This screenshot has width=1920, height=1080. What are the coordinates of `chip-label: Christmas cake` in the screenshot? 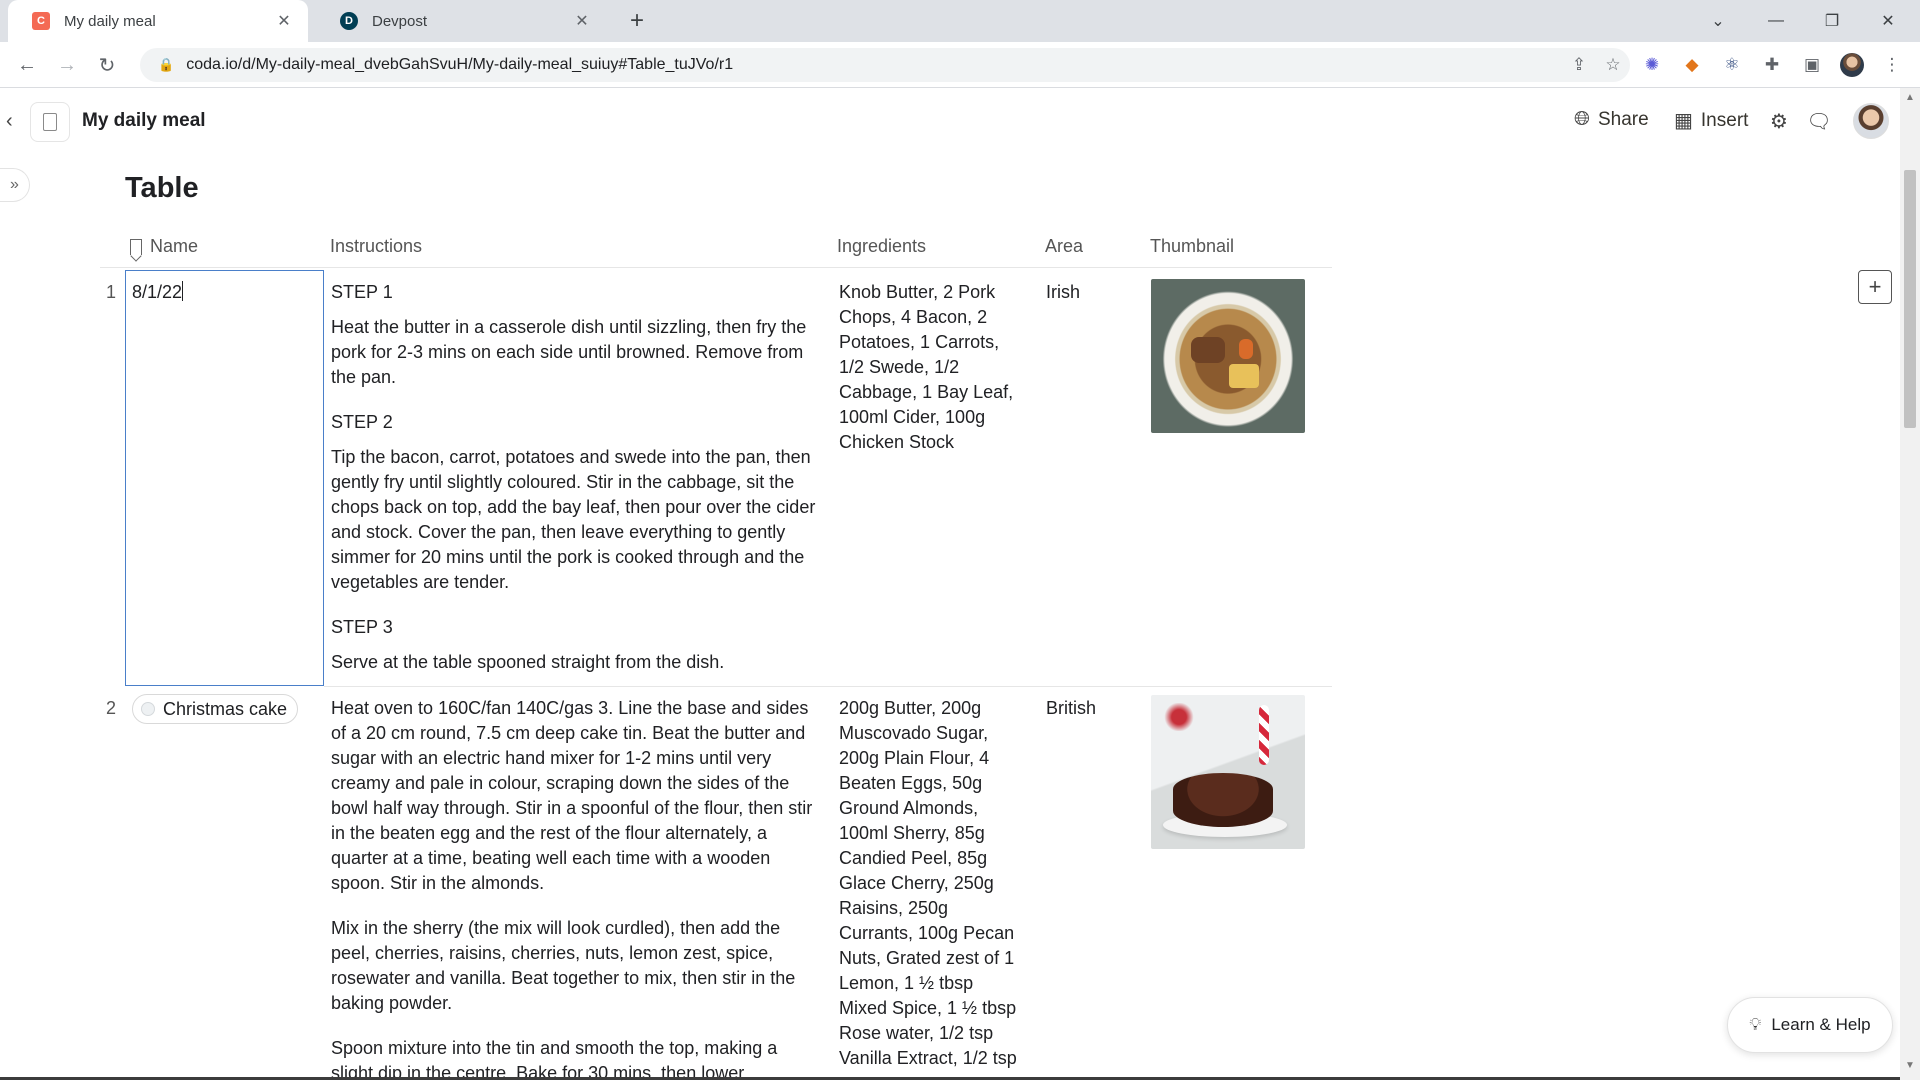 It's located at (225, 708).